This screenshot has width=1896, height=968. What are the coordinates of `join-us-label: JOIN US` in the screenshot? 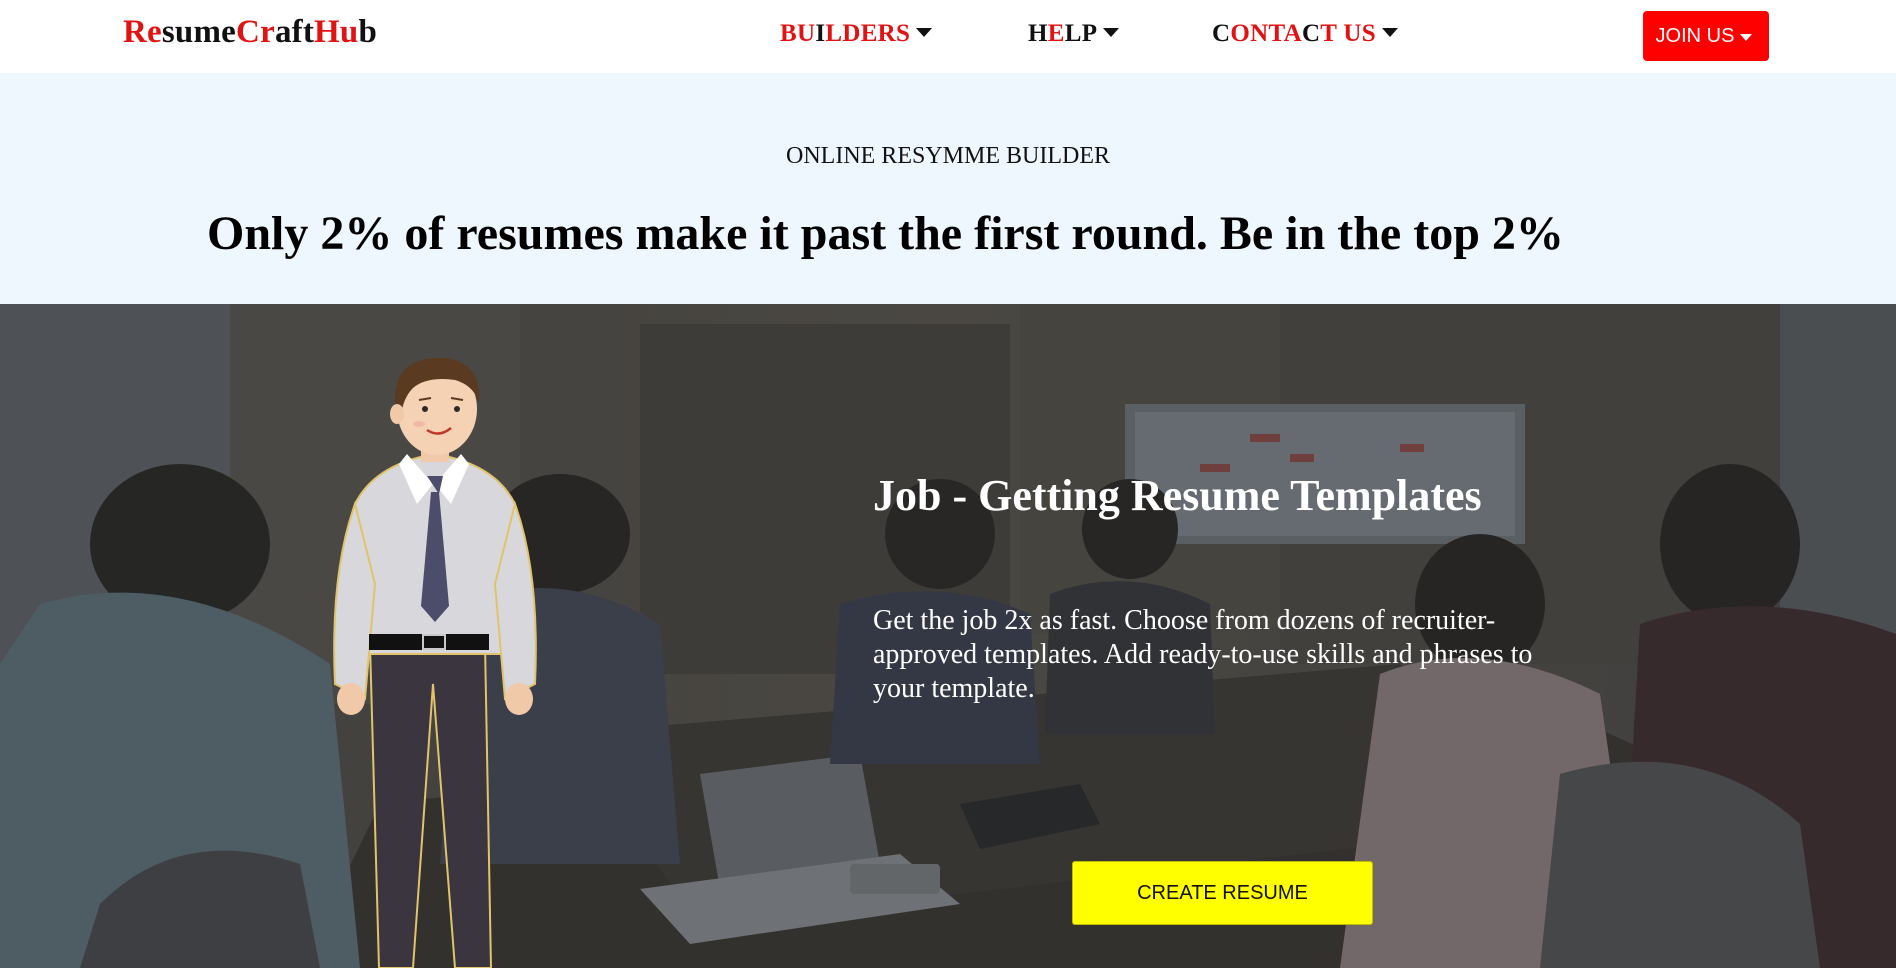 It's located at (1695, 35).